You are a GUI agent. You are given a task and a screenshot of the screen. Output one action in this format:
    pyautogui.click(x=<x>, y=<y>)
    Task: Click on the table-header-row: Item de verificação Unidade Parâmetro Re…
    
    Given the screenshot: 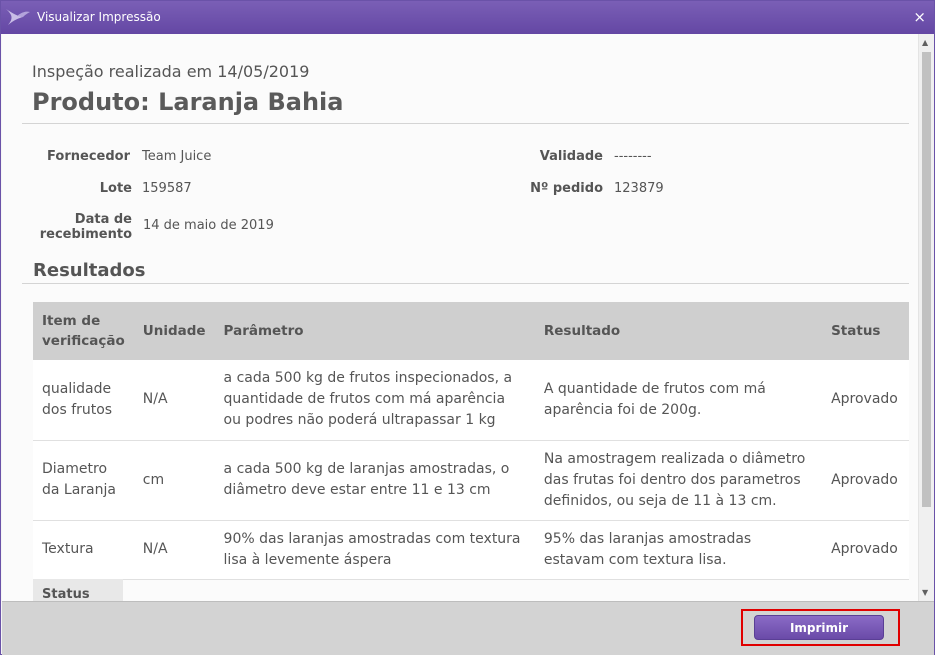 What is the action you would take?
    pyautogui.click(x=471, y=331)
    